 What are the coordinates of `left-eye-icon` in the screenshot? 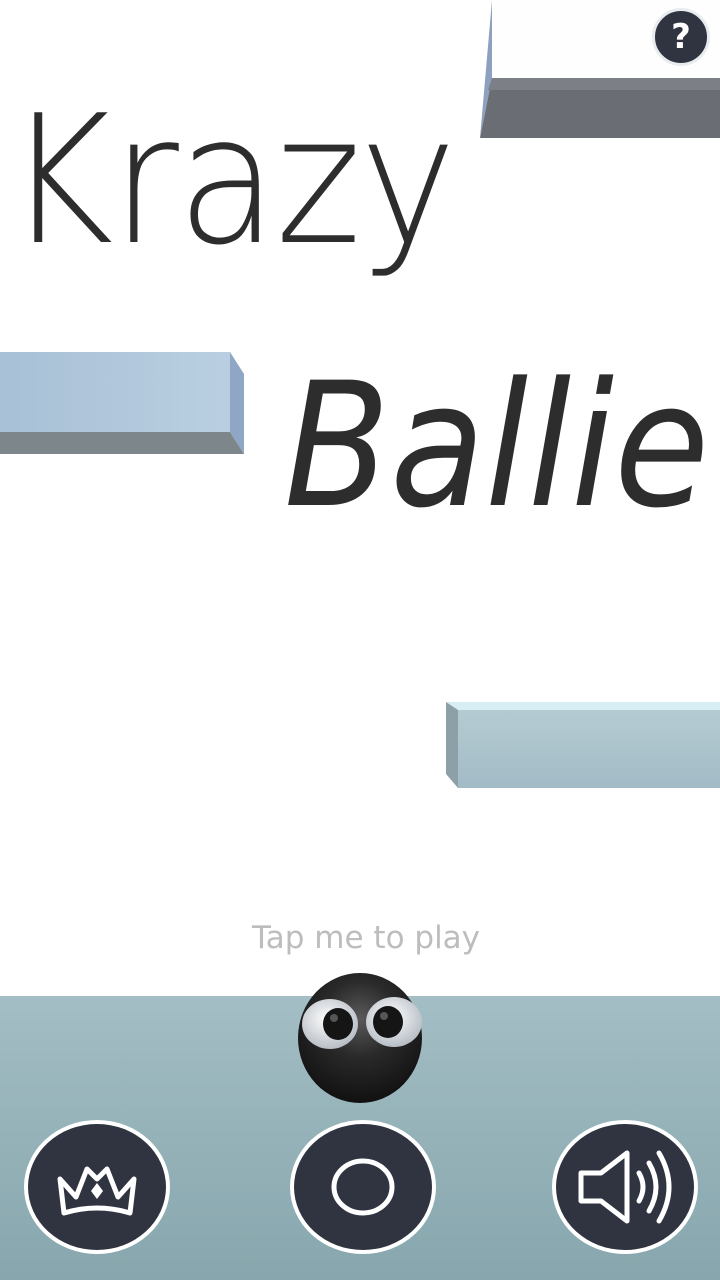 It's located at (330, 1024).